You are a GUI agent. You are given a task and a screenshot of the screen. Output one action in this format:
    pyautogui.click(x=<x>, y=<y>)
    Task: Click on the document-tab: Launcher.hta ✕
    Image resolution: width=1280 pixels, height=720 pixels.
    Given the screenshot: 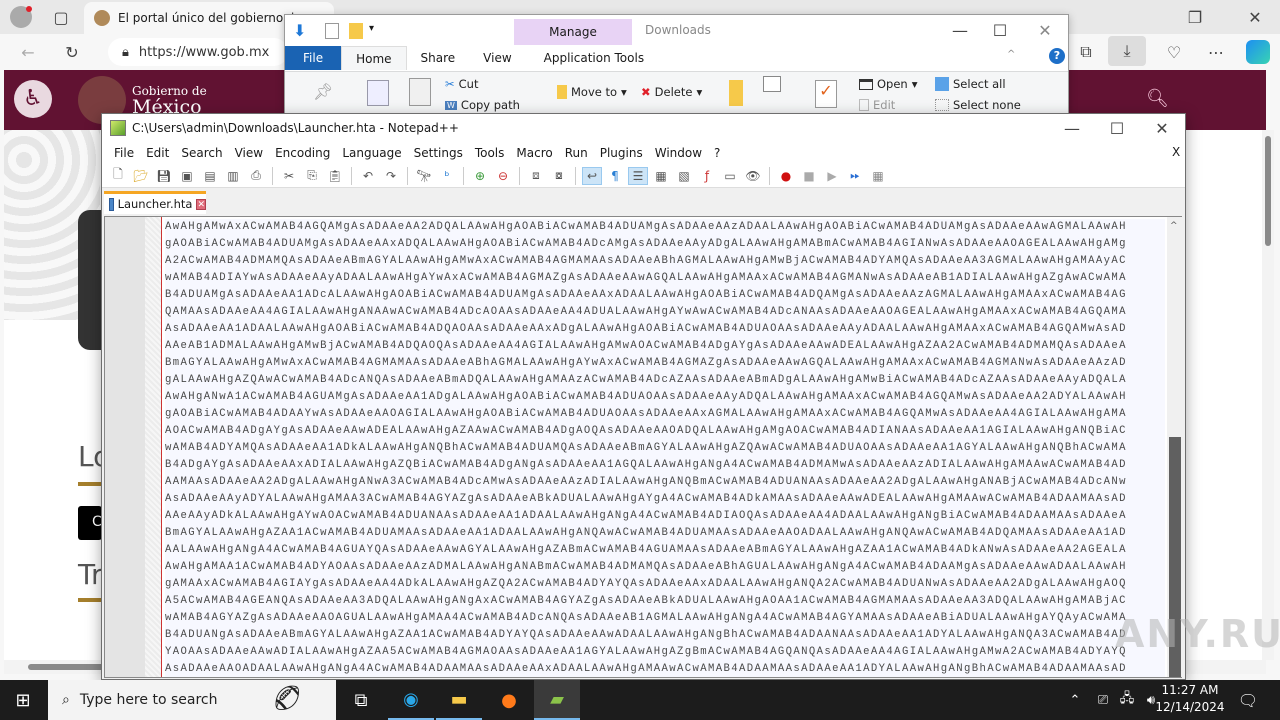 What is the action you would take?
    pyautogui.click(x=155, y=202)
    